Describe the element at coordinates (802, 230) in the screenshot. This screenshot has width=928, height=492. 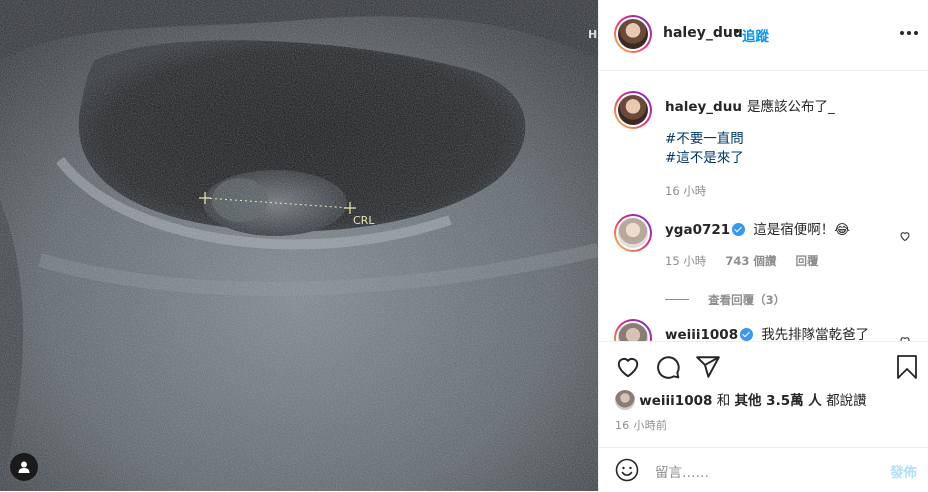
I see `comment-text: 這是宿便啊！😂` at that location.